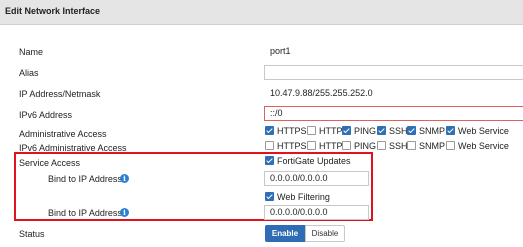  Describe the element at coordinates (450, 130) in the screenshot. I see `admin-web-service-checkbox` at that location.